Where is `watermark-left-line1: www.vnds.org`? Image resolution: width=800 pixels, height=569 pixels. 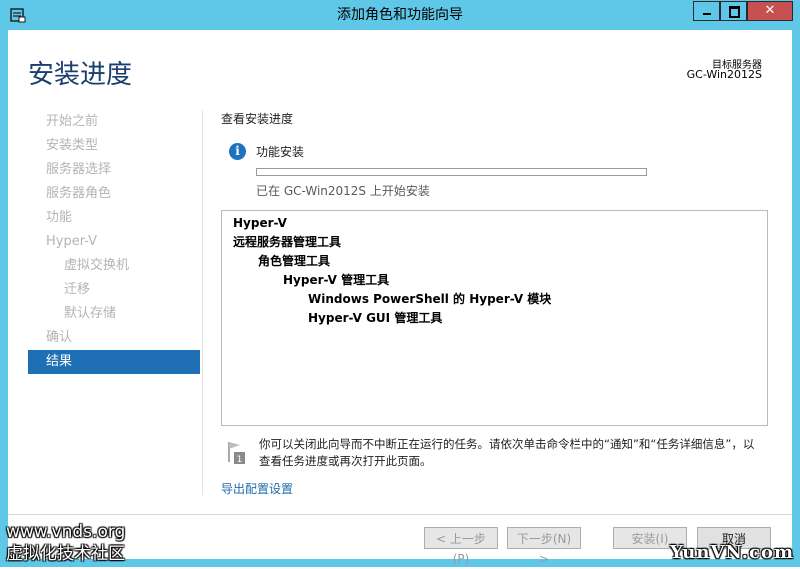 watermark-left-line1: www.vnds.org is located at coordinates (66, 532).